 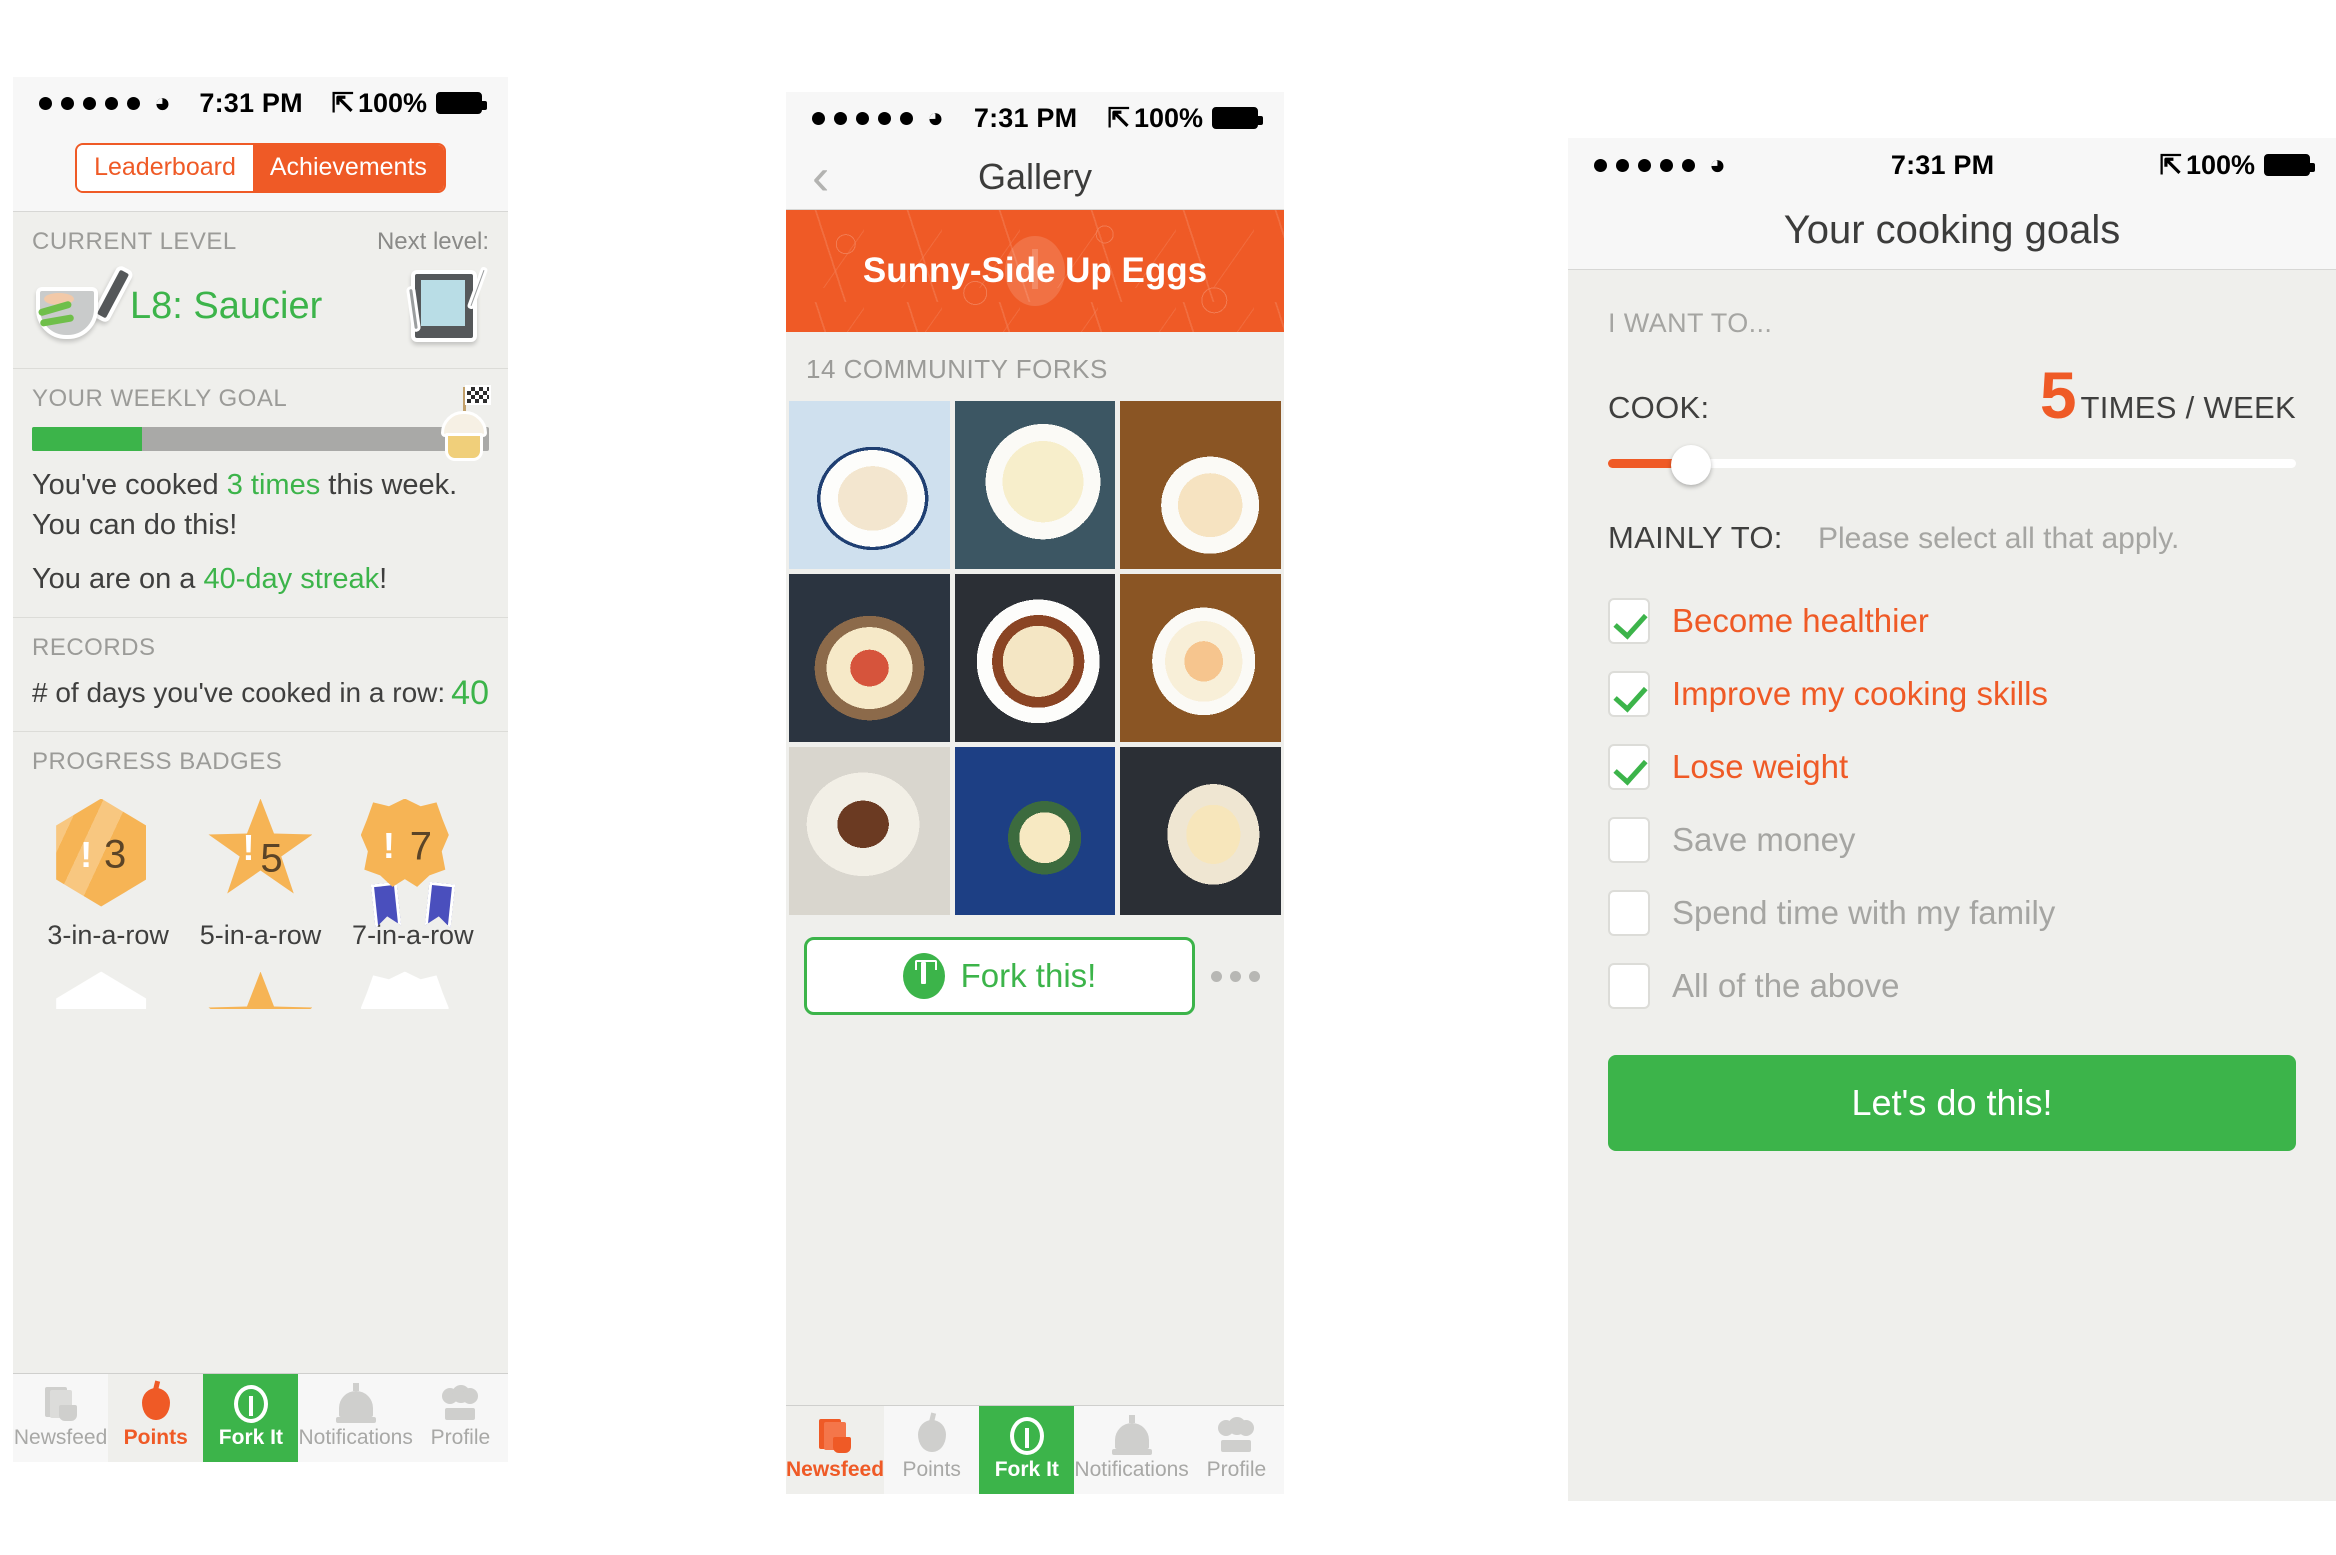 I want to click on cta-label: Let's do this!, so click(x=1952, y=1102).